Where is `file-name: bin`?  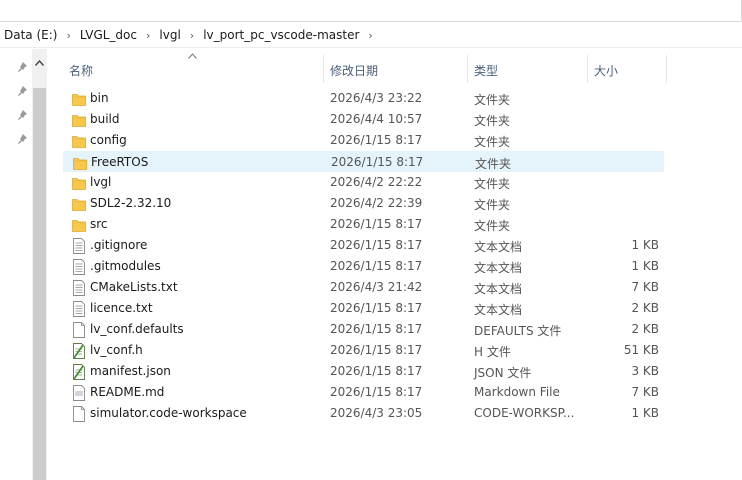
file-name: bin is located at coordinates (99, 98).